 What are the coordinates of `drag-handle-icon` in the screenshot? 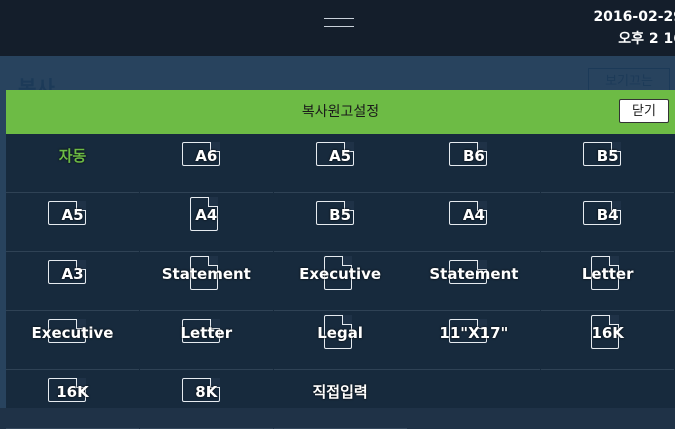 It's located at (339, 22).